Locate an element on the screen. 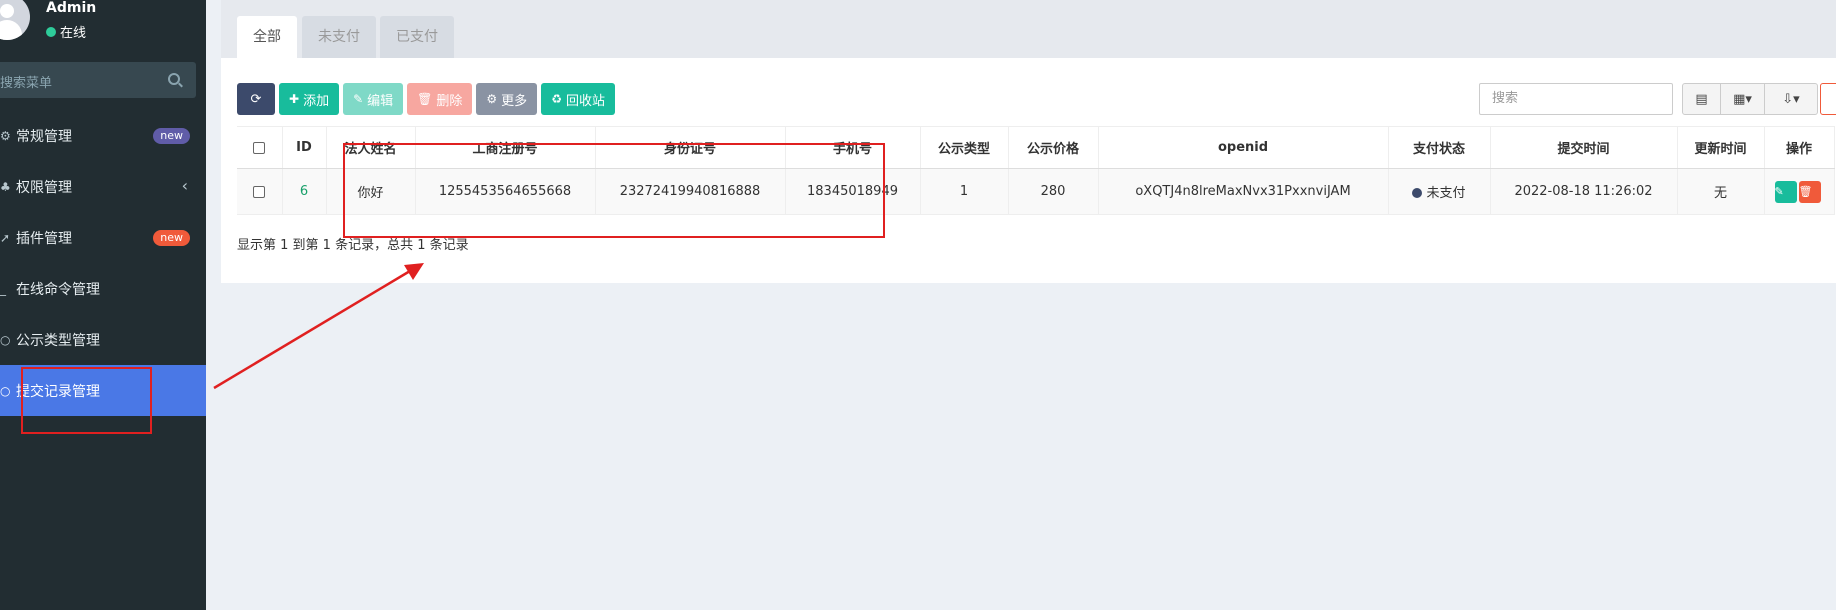 This screenshot has width=1836, height=610. delete-button: 🗑 删除 is located at coordinates (440, 99).